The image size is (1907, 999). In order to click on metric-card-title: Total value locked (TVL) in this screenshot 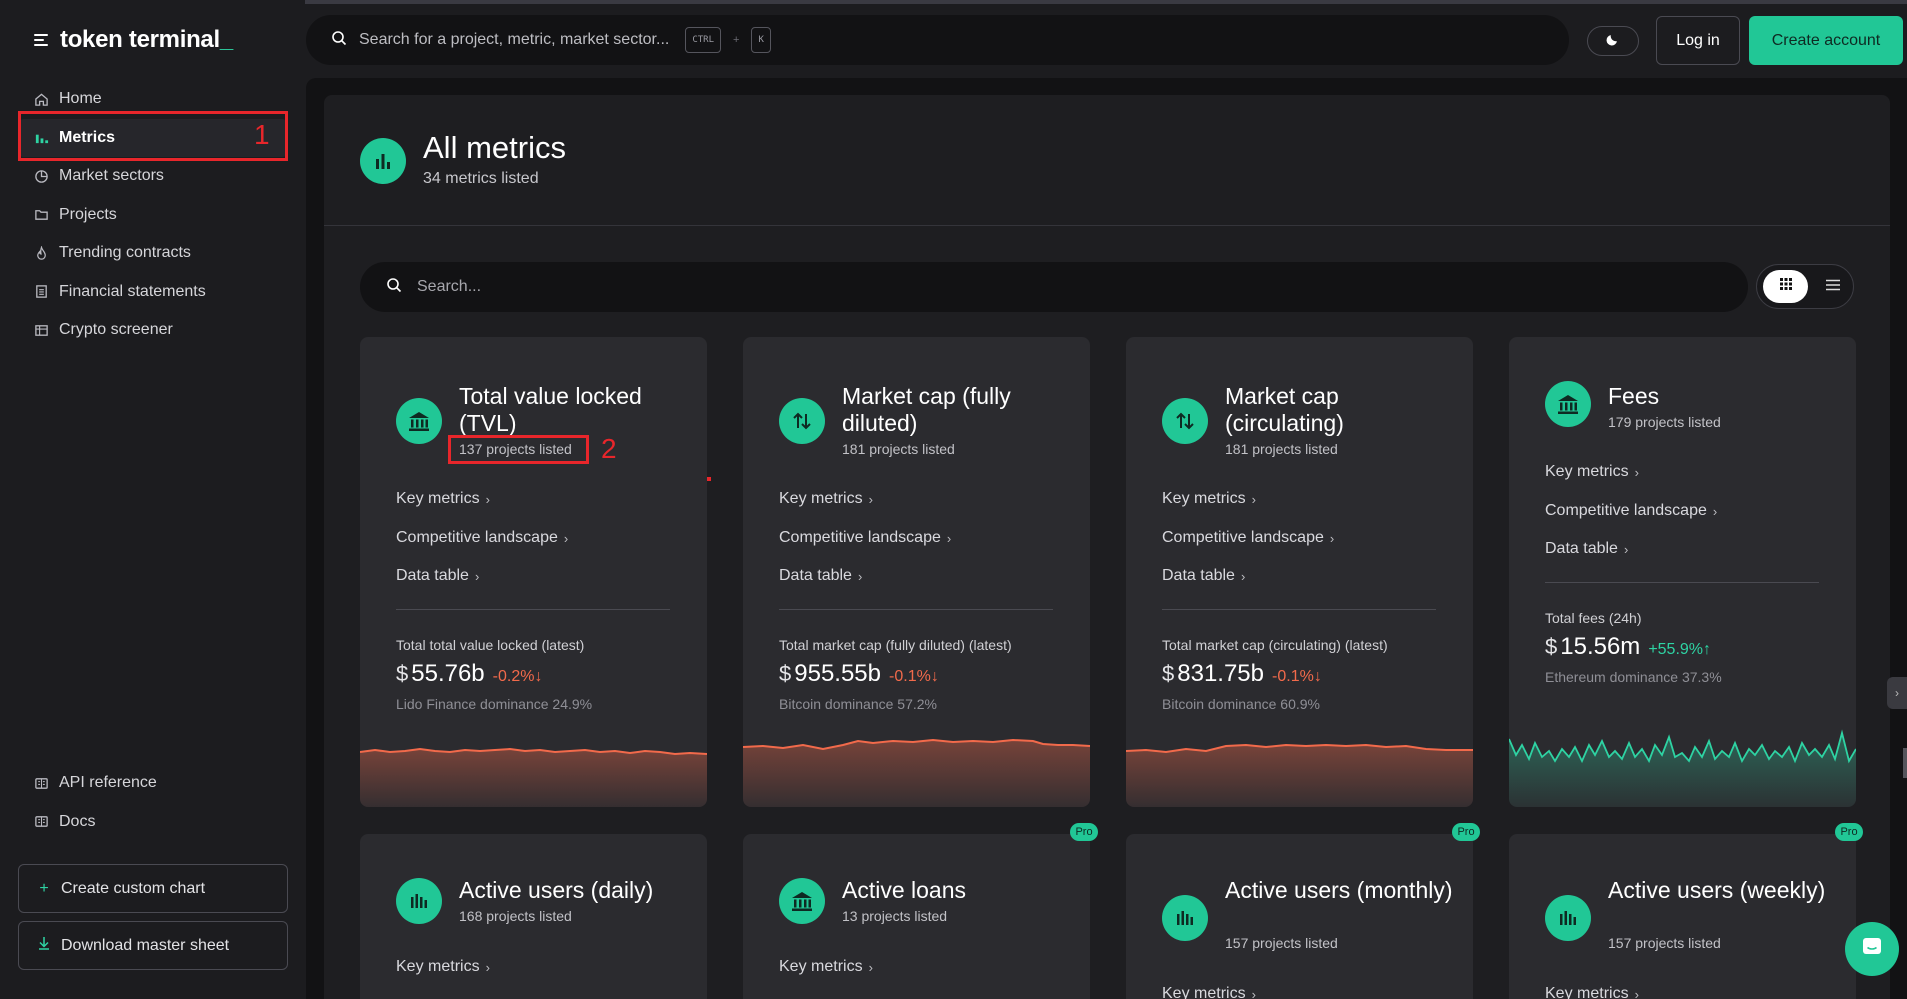, I will do `click(576, 410)`.